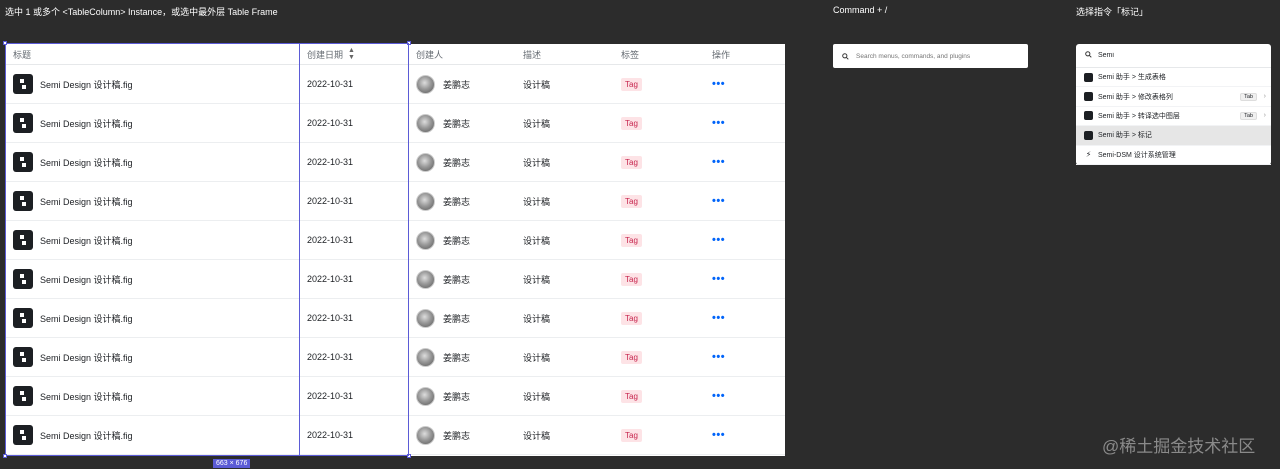 The width and height of the screenshot is (1280, 469). What do you see at coordinates (532, 54) in the screenshot?
I see `column-header-description: 描述` at bounding box center [532, 54].